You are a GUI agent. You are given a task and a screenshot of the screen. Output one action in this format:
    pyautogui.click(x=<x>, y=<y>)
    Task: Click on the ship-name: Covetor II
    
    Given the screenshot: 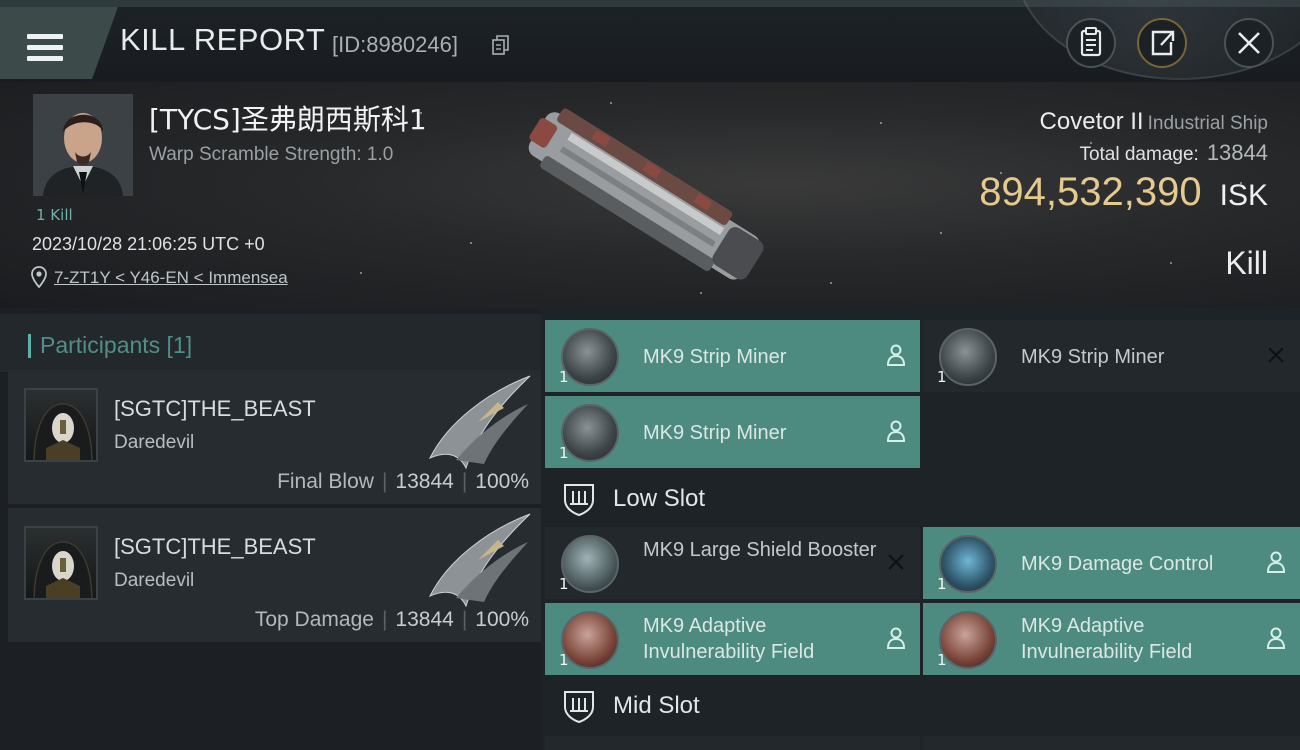 What is the action you would take?
    pyautogui.click(x=1091, y=121)
    